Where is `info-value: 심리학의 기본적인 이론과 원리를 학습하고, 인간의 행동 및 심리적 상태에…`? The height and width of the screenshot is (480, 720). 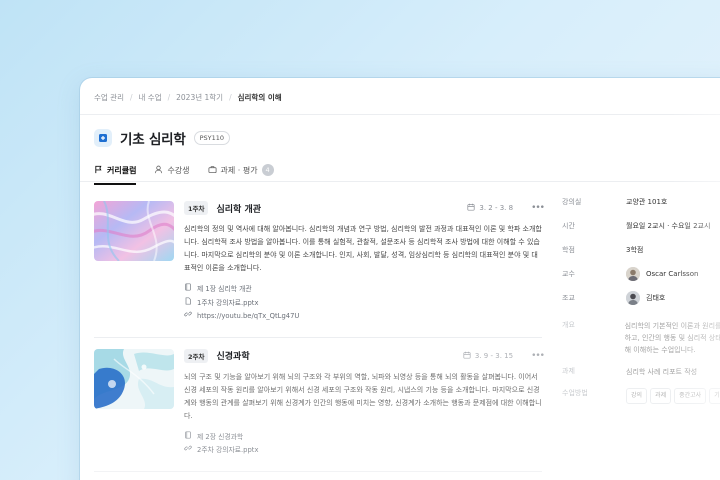 info-value: 심리학의 기본적인 이론과 원리를 학습하고, 인간의 행동 및 심리적 상태에… is located at coordinates (672, 338).